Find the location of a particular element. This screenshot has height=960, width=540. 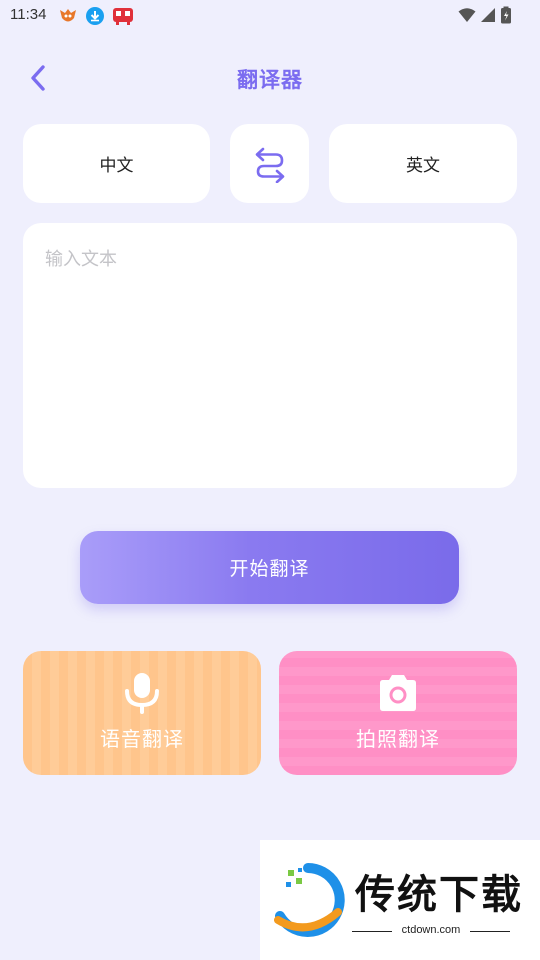

swap-icon is located at coordinates (269, 165).